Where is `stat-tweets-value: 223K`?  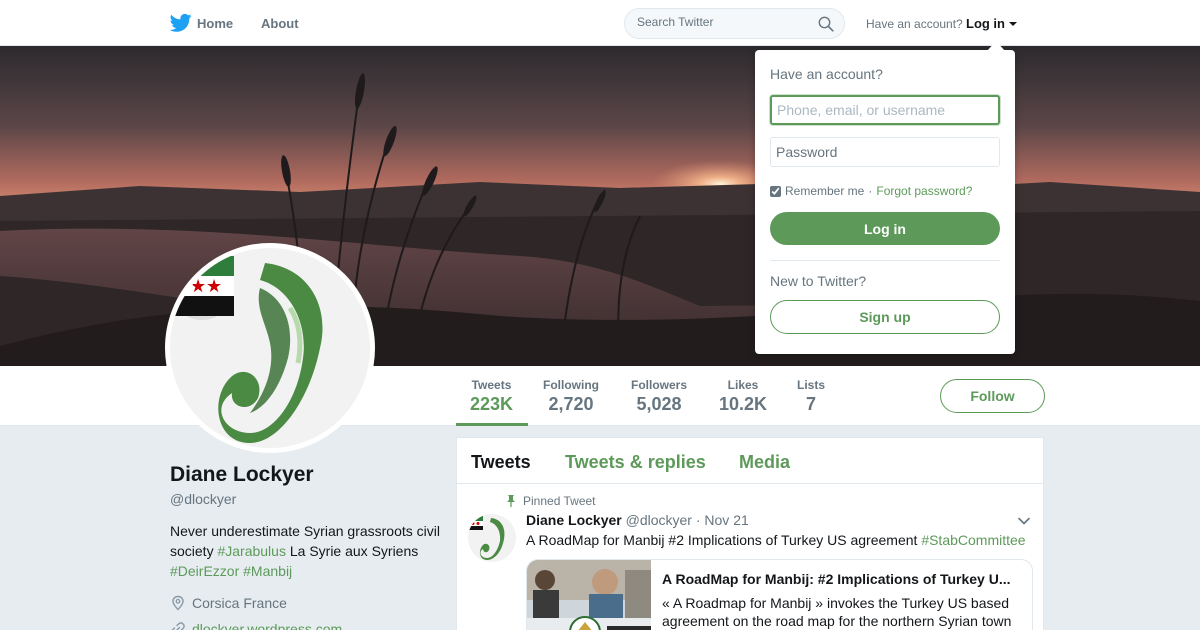 stat-tweets-value: 223K is located at coordinates (492, 404).